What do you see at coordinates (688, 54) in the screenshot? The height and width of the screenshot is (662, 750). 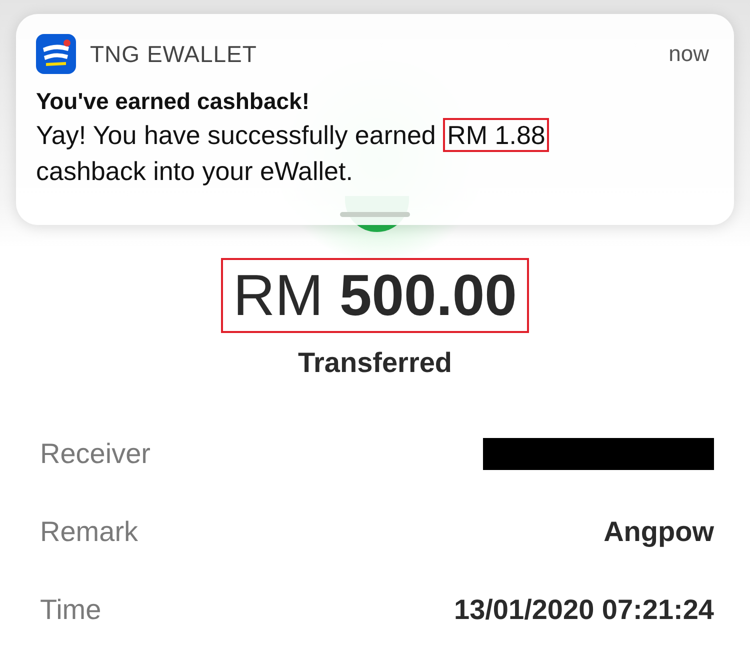 I see `notification-time: now` at bounding box center [688, 54].